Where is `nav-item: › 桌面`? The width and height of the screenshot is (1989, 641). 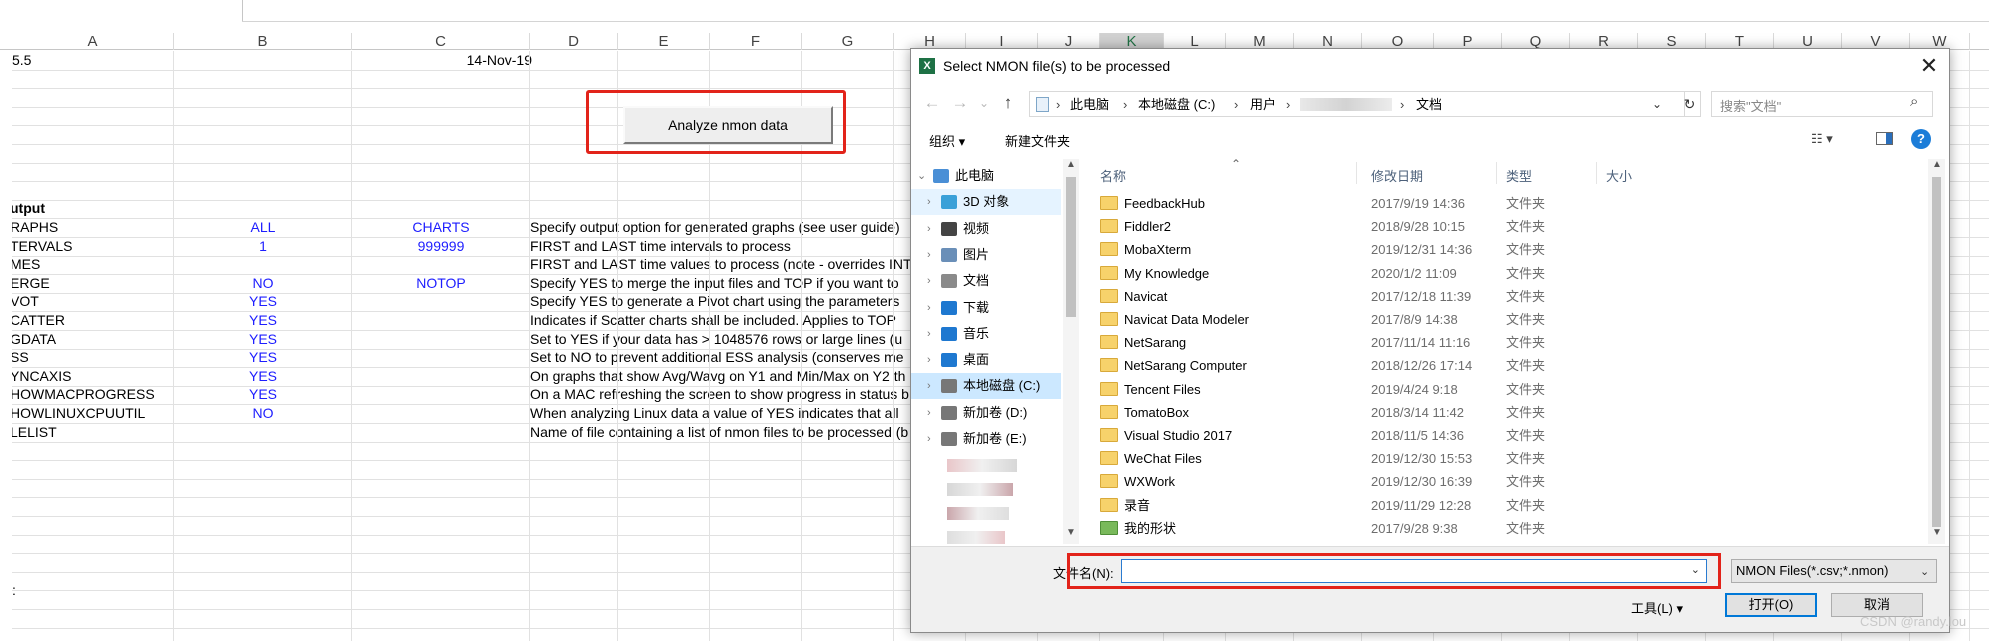
nav-item: › 桌面 is located at coordinates (986, 360).